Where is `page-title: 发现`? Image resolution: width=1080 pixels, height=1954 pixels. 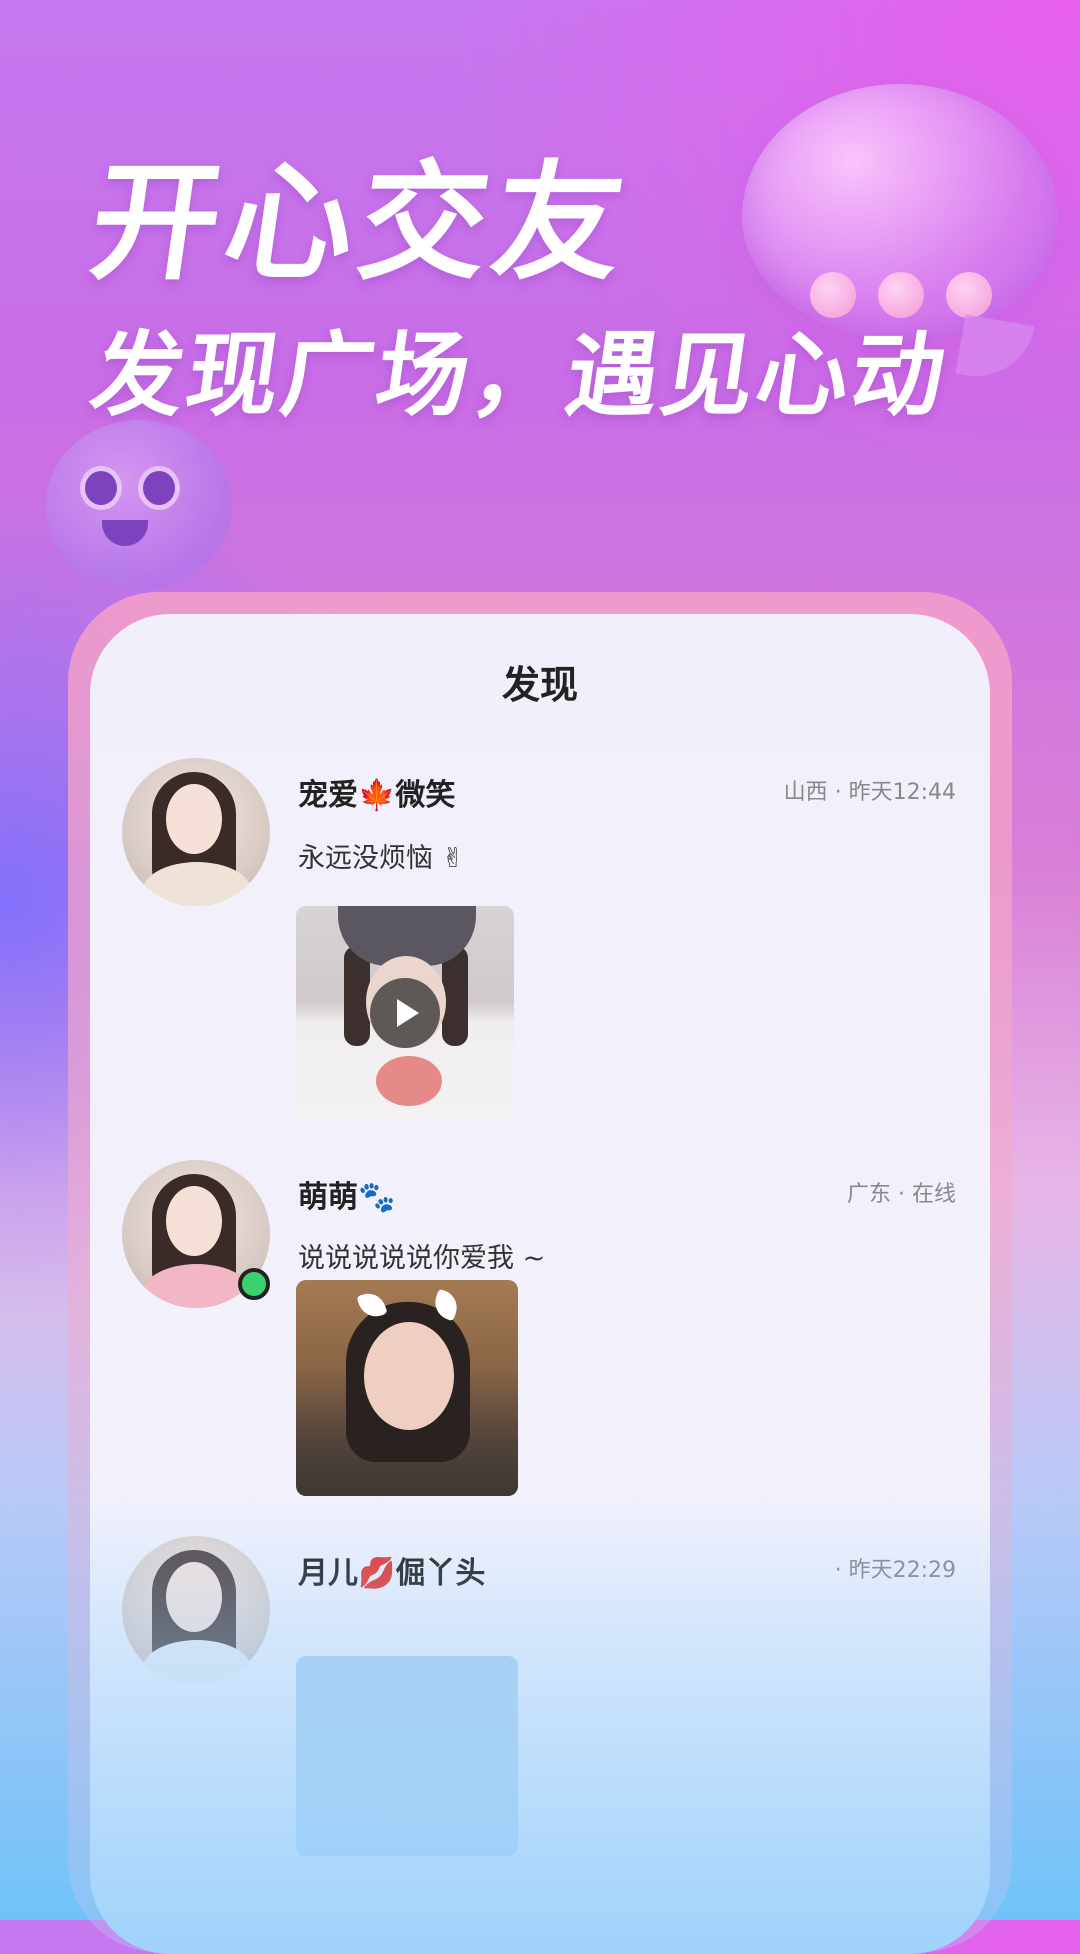 page-title: 发现 is located at coordinates (539, 685).